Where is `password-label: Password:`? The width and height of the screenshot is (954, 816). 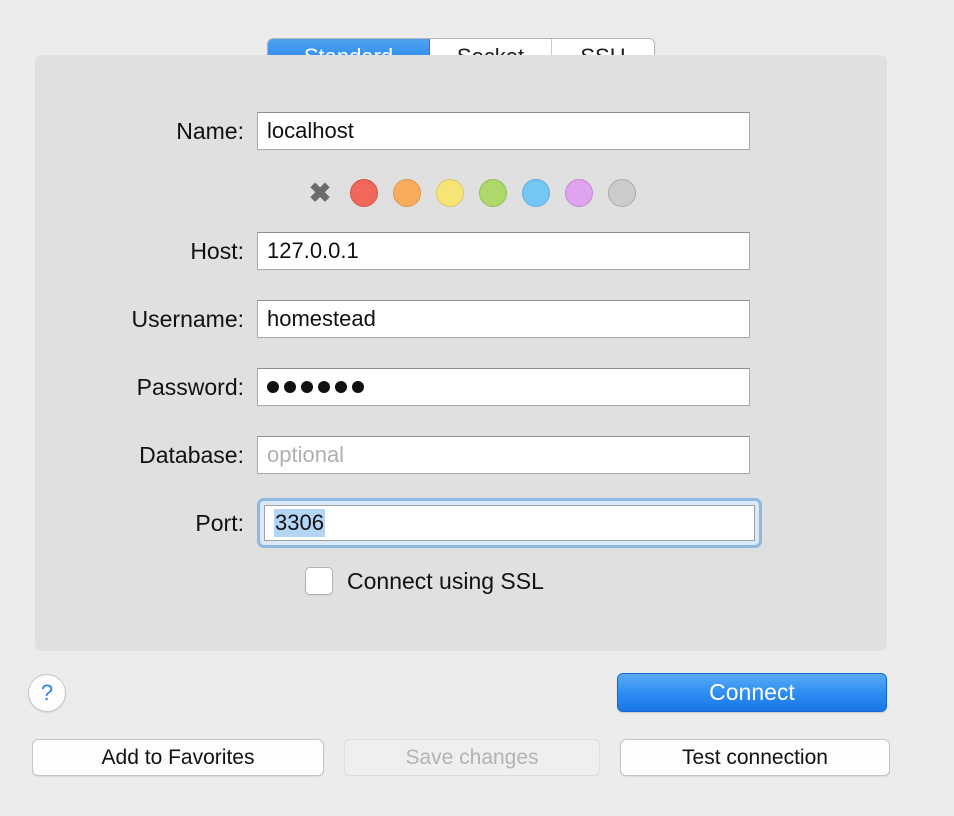 password-label: Password: is located at coordinates (190, 386).